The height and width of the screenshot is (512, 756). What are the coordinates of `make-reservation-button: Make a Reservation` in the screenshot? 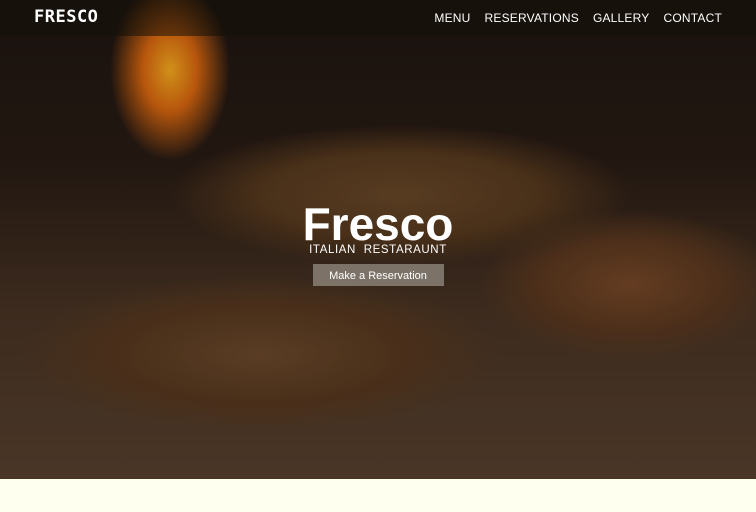 It's located at (378, 275).